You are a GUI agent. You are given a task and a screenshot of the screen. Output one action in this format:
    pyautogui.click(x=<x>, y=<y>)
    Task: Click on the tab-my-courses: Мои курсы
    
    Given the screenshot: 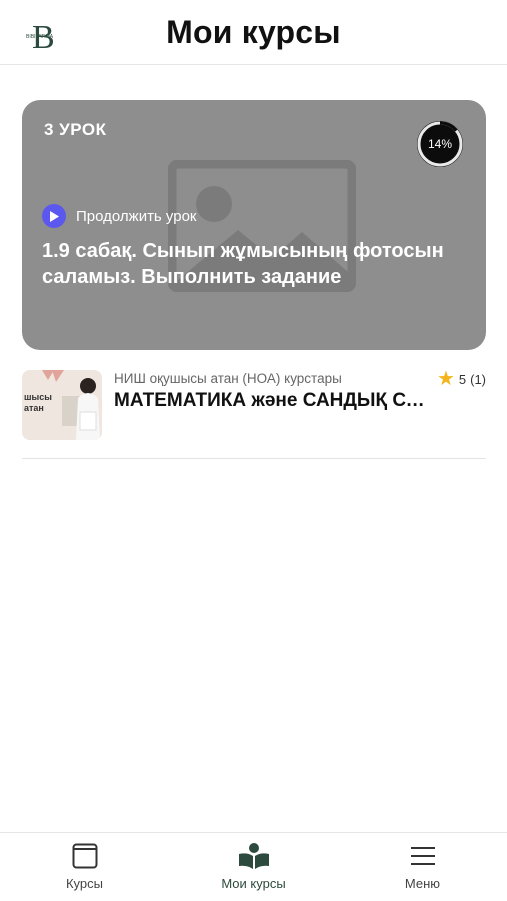 What is the action you would take?
    pyautogui.click(x=253, y=867)
    